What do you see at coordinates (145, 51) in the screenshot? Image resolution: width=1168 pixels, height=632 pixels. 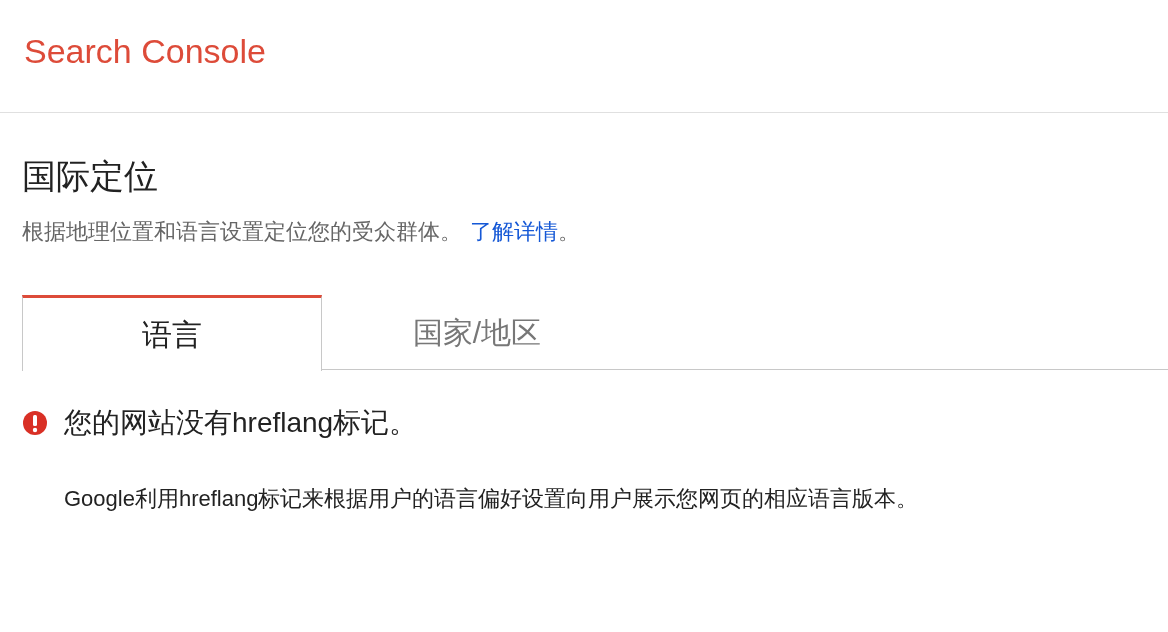 I see `app-title: Search Console` at bounding box center [145, 51].